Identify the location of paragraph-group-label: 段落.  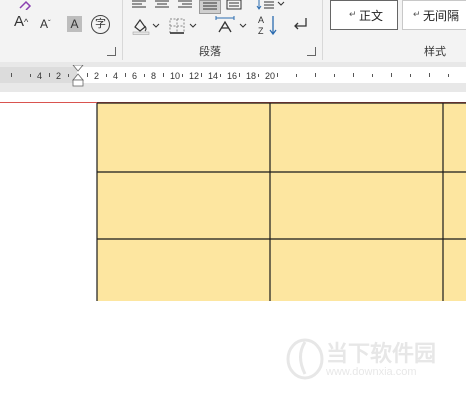
(210, 52).